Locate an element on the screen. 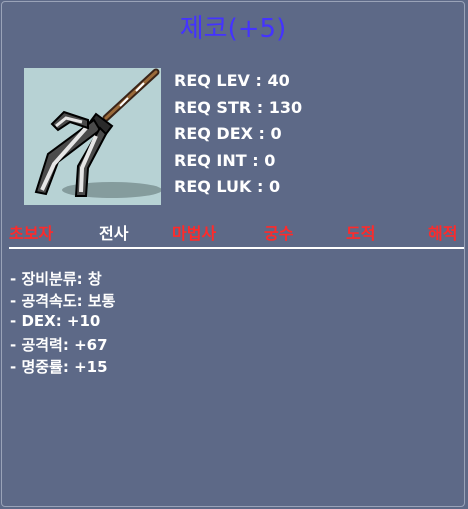  req-luk: REQ LUK : 0 is located at coordinates (227, 186).